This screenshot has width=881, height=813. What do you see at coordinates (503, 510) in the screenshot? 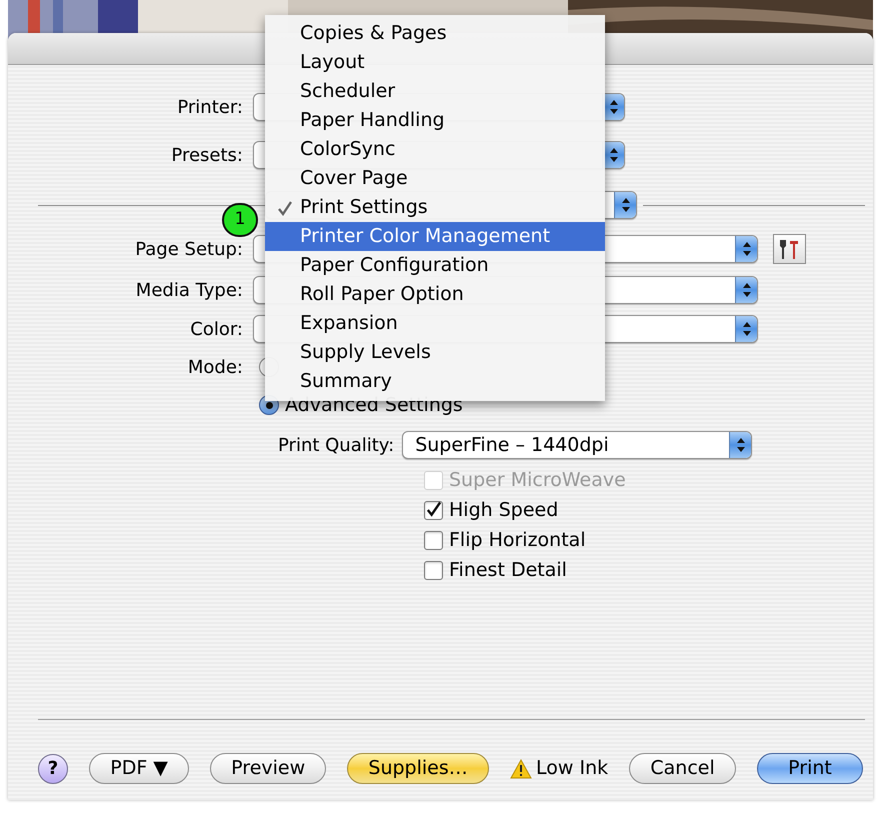
I see `checkbox-label: High Speed` at bounding box center [503, 510].